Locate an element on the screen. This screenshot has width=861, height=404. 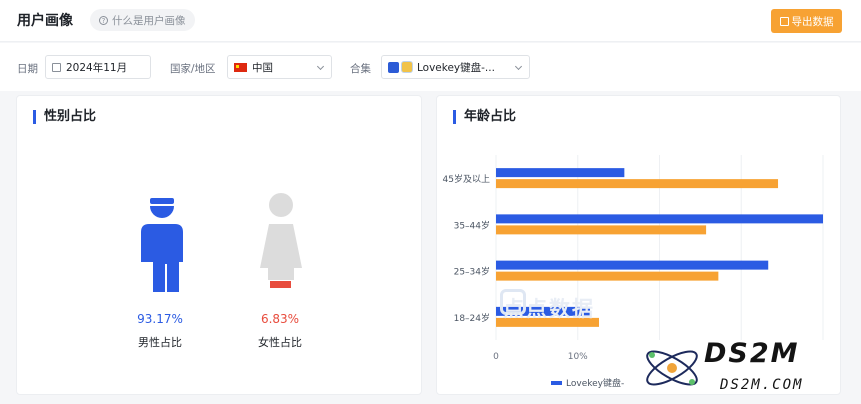
country-value: 中国 is located at coordinates (262, 67).